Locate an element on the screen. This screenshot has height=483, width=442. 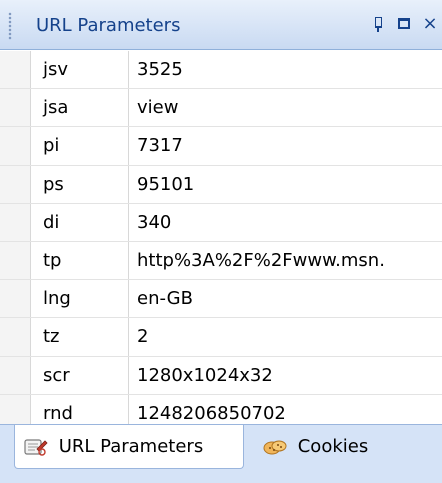
close-button: × is located at coordinates (430, 24).